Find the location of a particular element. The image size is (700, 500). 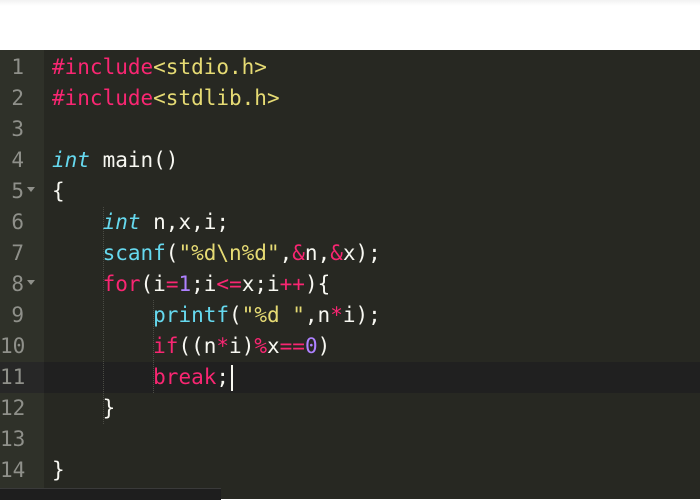

code-text: #include<stdlib.h> is located at coordinates (166, 98).